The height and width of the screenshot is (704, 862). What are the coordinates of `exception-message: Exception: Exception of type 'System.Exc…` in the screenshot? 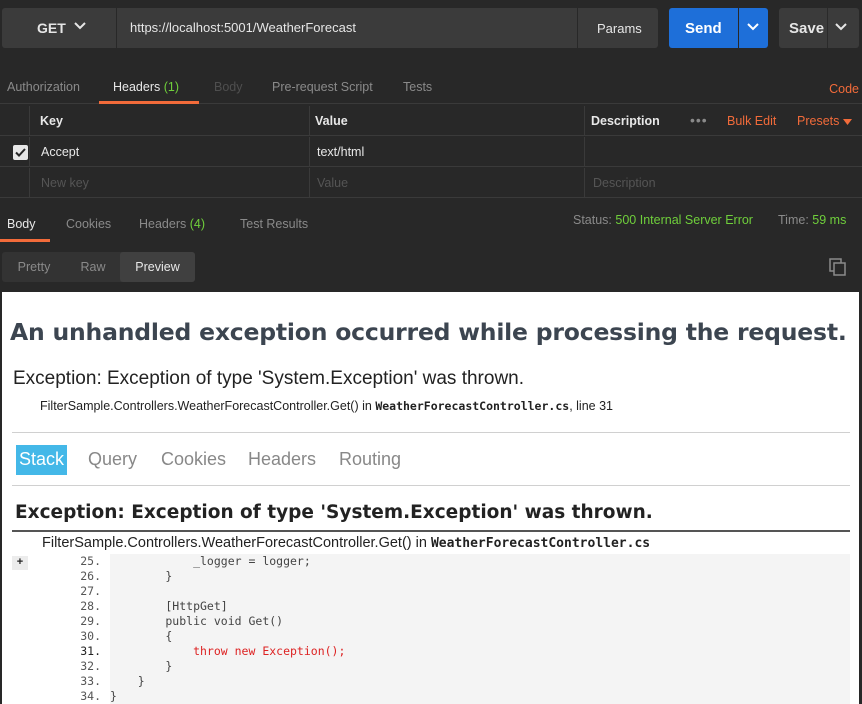 It's located at (269, 378).